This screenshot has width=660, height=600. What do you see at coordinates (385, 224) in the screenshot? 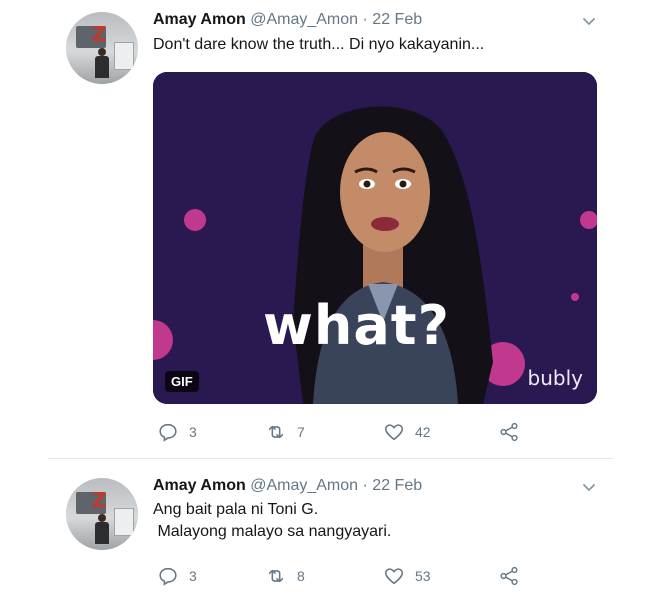
I see `mouth-shape` at bounding box center [385, 224].